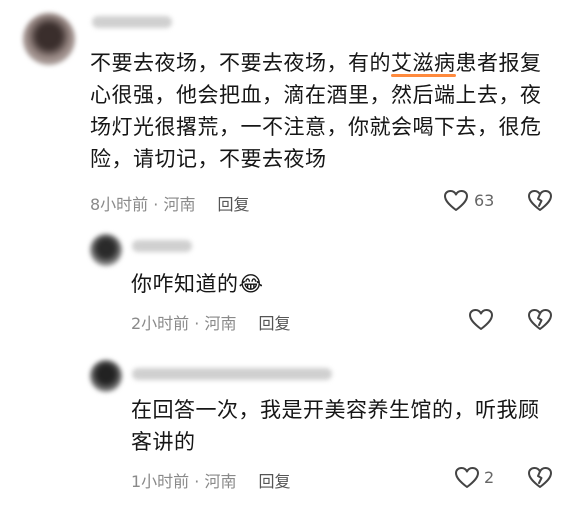 The height and width of the screenshot is (512, 580). I want to click on comment-text: 你咋知道的😂, so click(197, 284).